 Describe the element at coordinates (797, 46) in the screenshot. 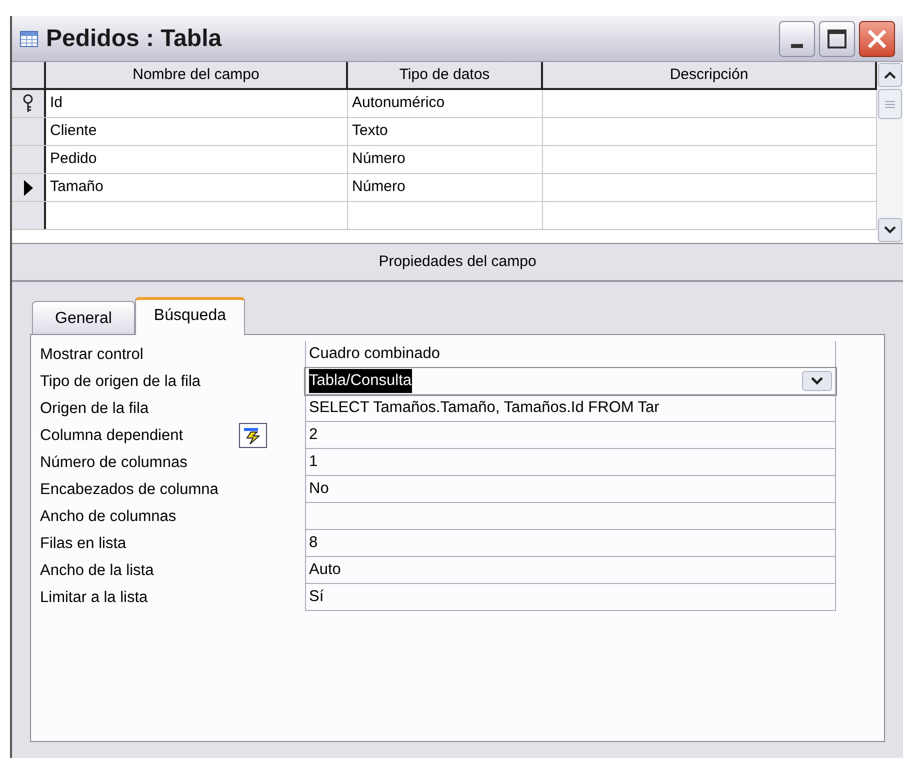

I see `minimize-icon` at that location.